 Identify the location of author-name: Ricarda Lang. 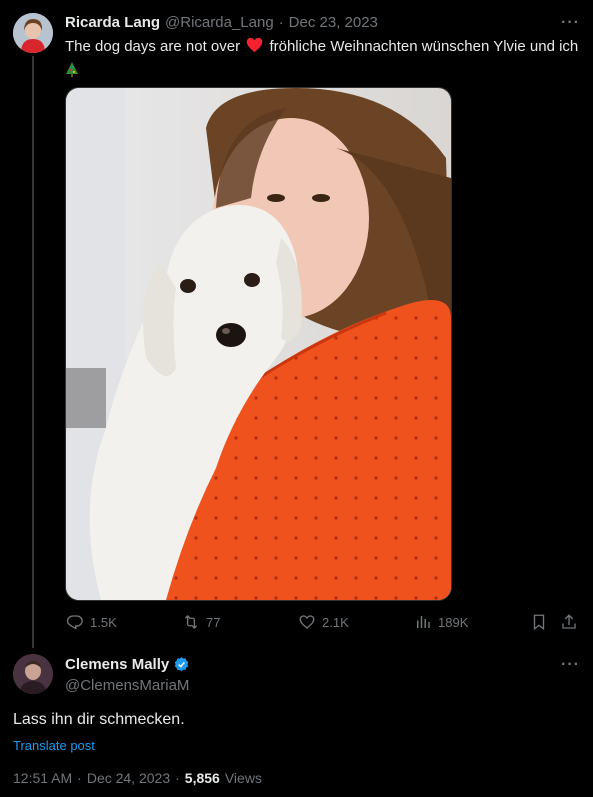
(112, 22).